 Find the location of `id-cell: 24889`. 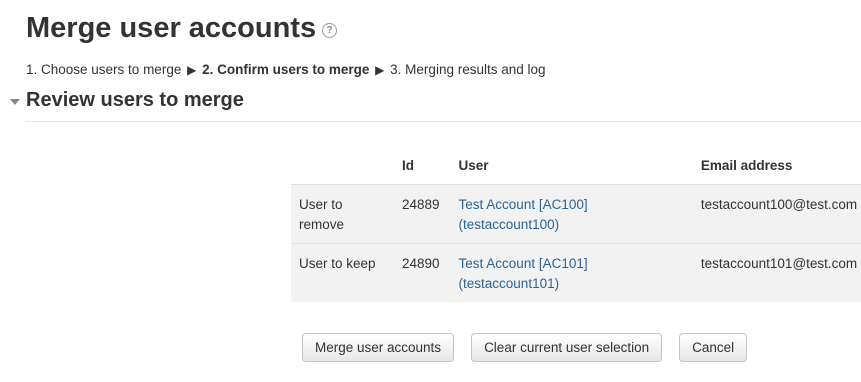

id-cell: 24889 is located at coordinates (422, 214).